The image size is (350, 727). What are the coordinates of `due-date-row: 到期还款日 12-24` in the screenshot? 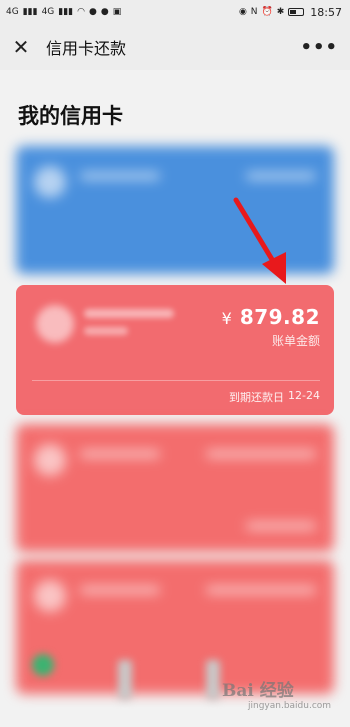 It's located at (274, 397).